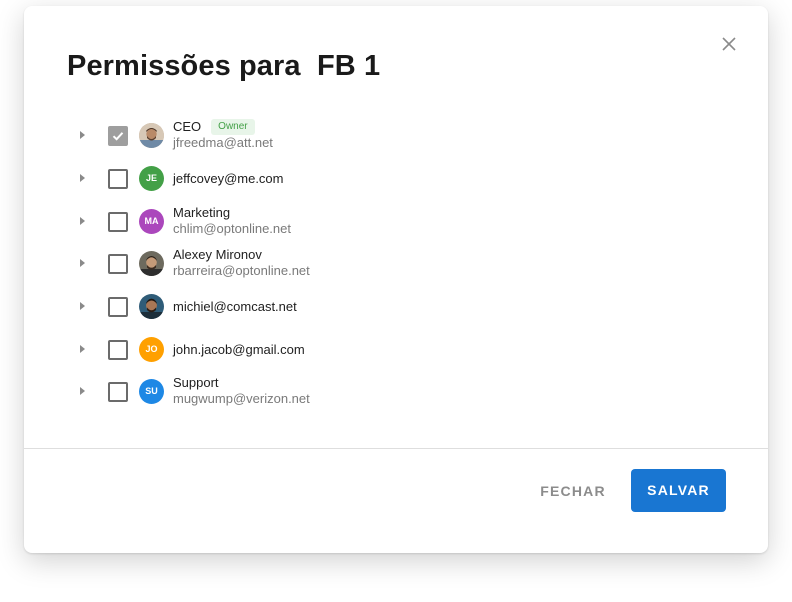  What do you see at coordinates (678, 490) in the screenshot?
I see `save-button: SALVAR` at bounding box center [678, 490].